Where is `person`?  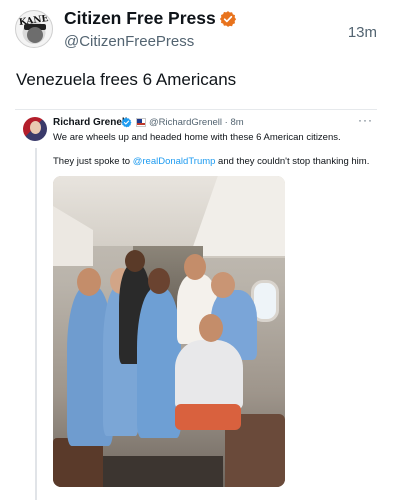 person is located at coordinates (209, 375).